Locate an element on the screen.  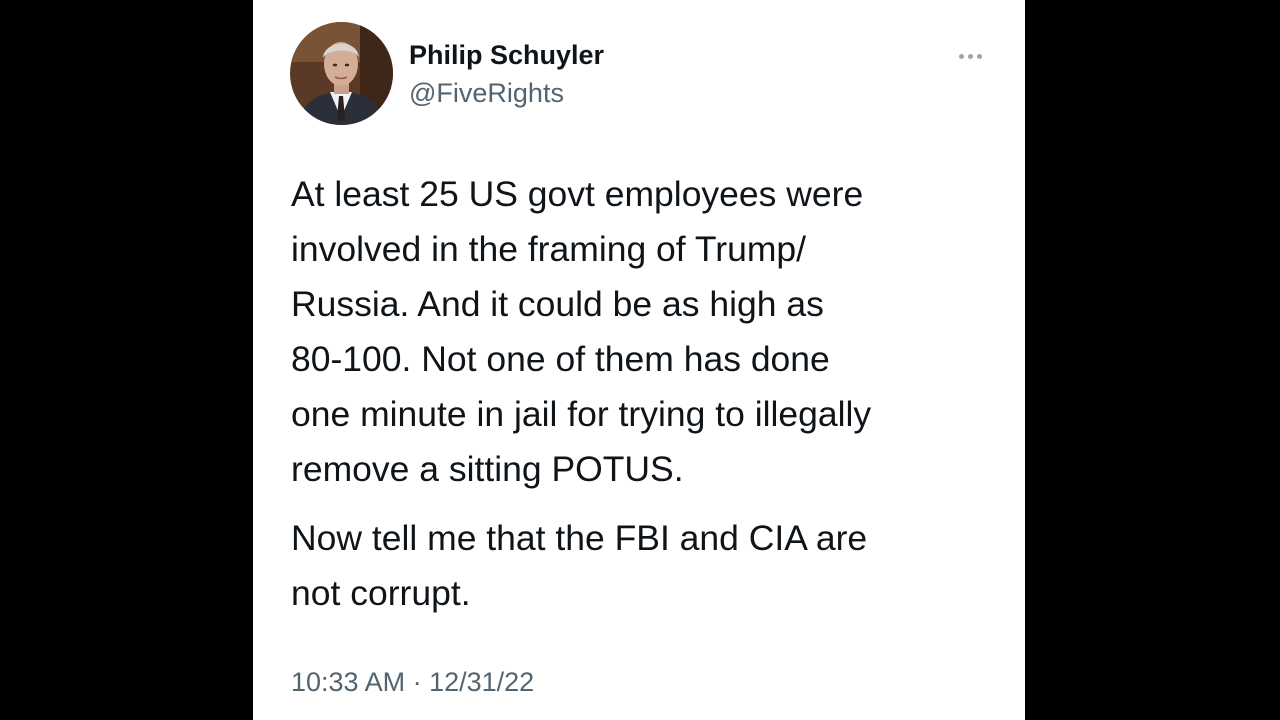
author-avatar is located at coordinates (341, 73).